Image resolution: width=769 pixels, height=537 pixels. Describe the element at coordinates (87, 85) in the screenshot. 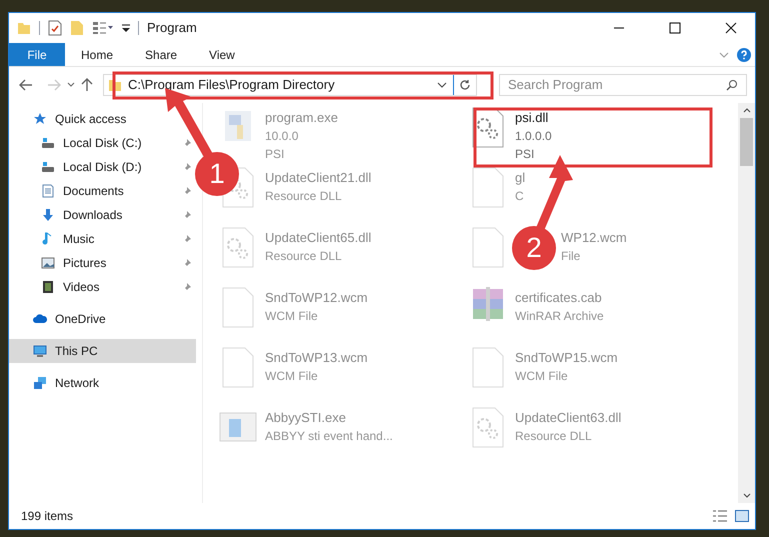

I see `up-arrow-icon` at that location.